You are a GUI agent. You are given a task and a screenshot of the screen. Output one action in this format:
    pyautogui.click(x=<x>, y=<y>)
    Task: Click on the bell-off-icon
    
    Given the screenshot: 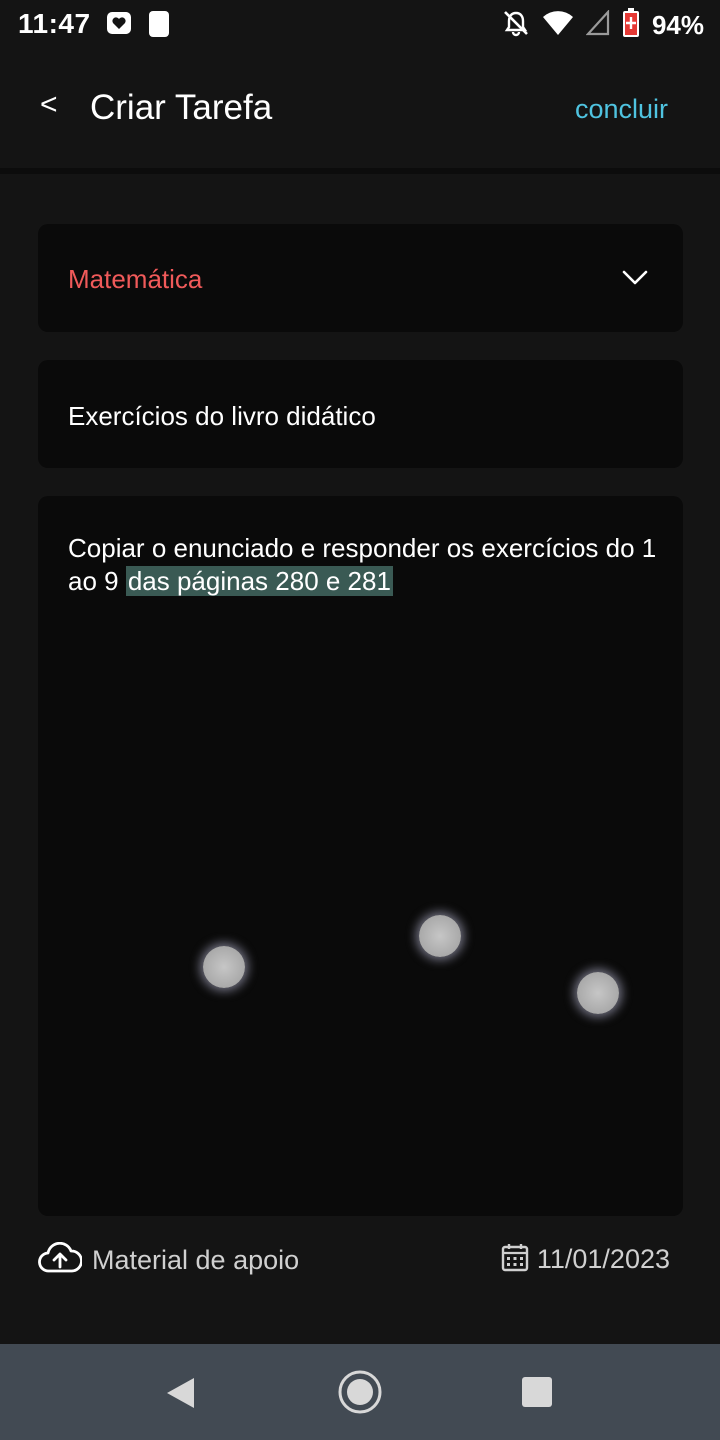 What is the action you would take?
    pyautogui.click(x=516, y=25)
    